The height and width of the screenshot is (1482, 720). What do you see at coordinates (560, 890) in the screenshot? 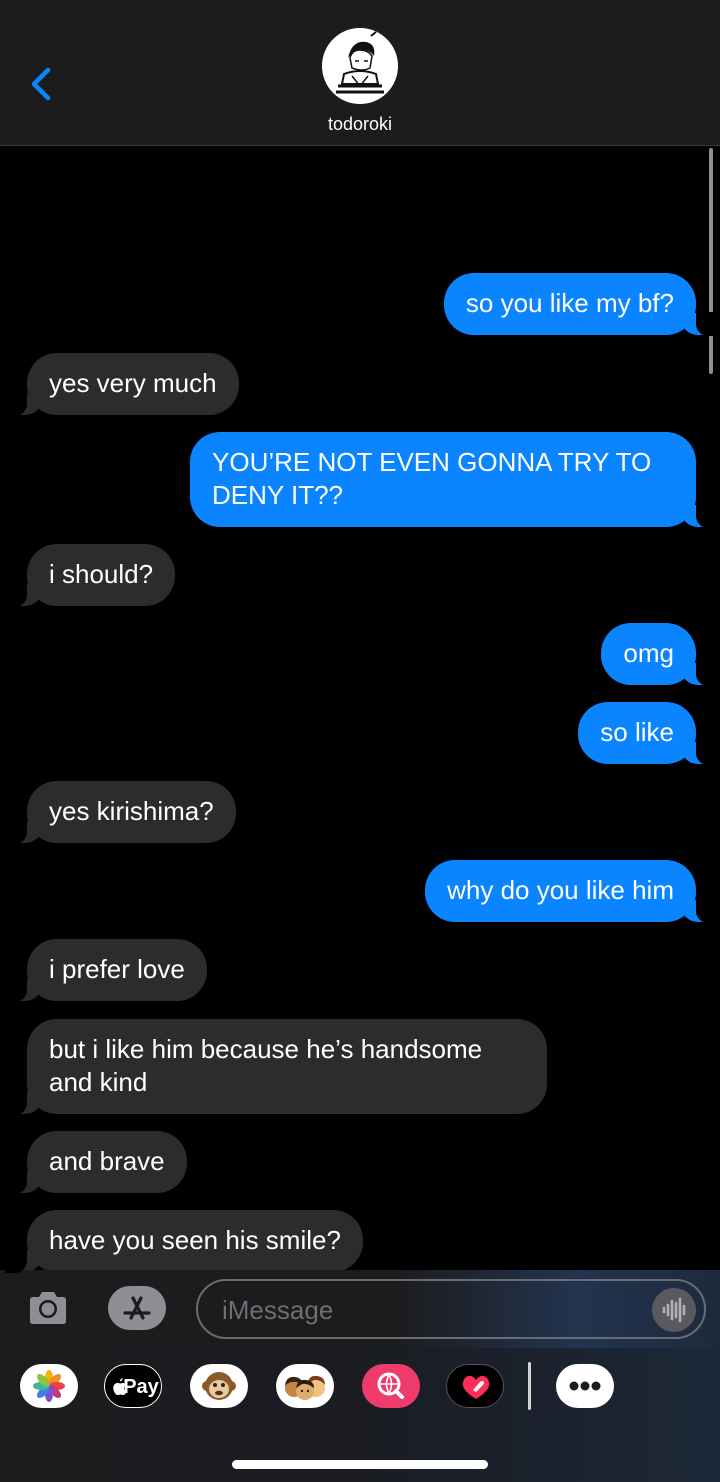
I see `message-text: why do you like him` at bounding box center [560, 890].